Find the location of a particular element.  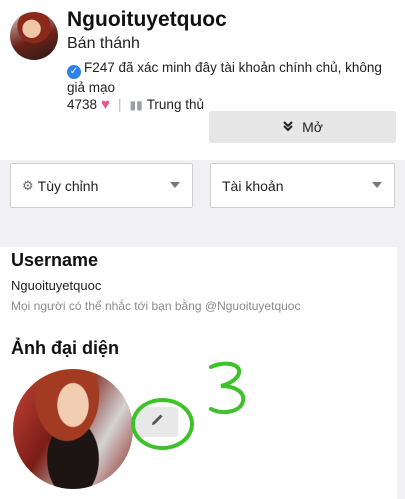

pencil-icon is located at coordinates (157, 422).